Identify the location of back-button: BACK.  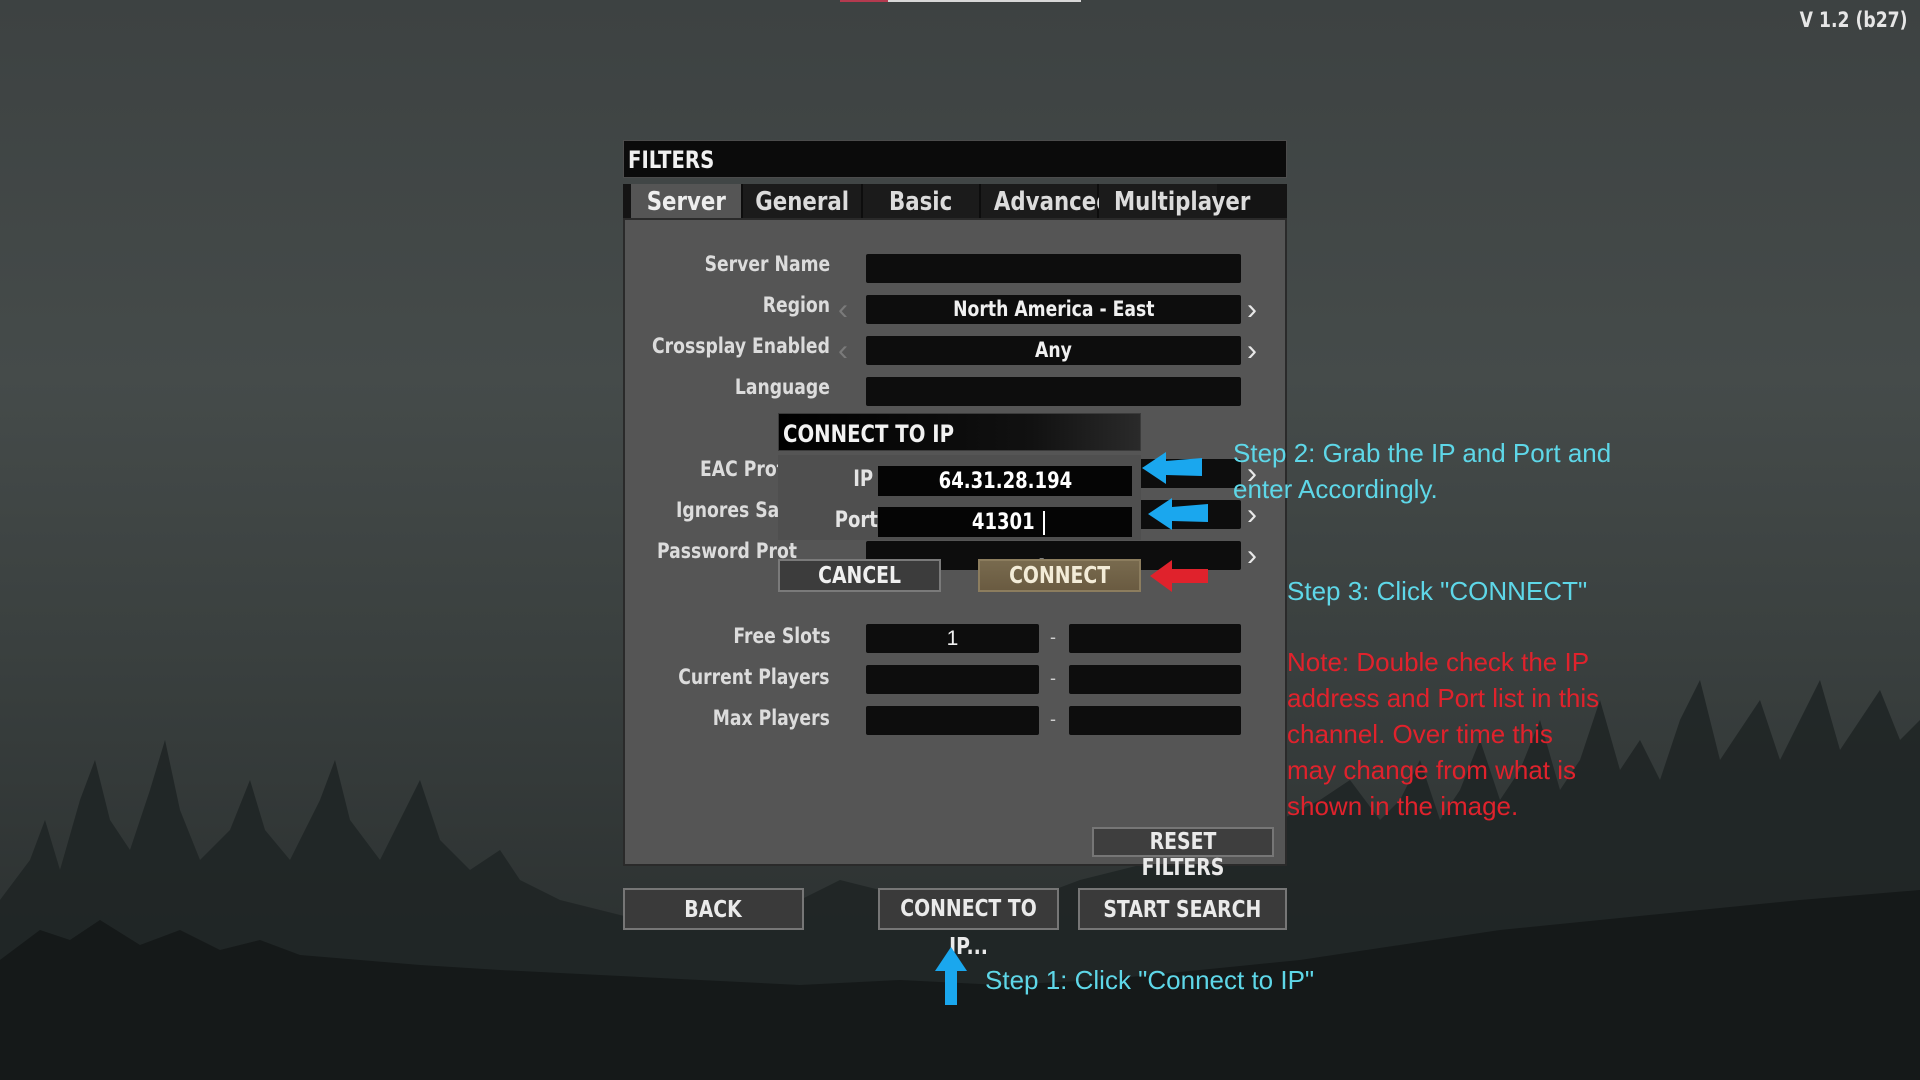
(713, 909).